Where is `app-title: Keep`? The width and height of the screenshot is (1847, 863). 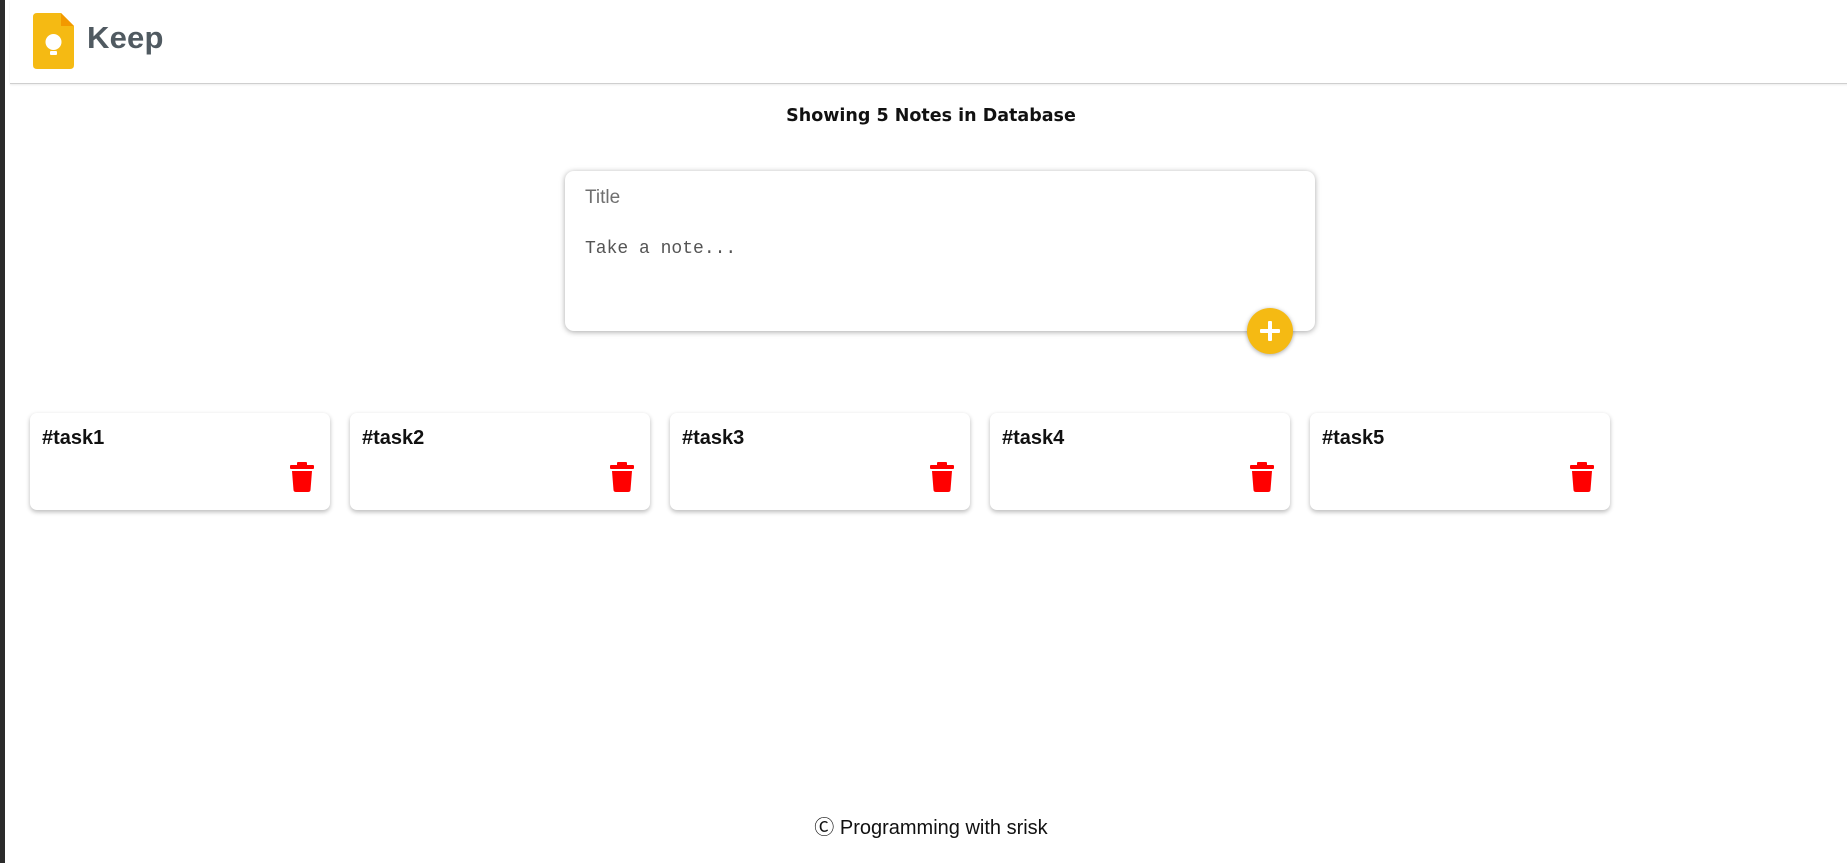 app-title: Keep is located at coordinates (125, 37).